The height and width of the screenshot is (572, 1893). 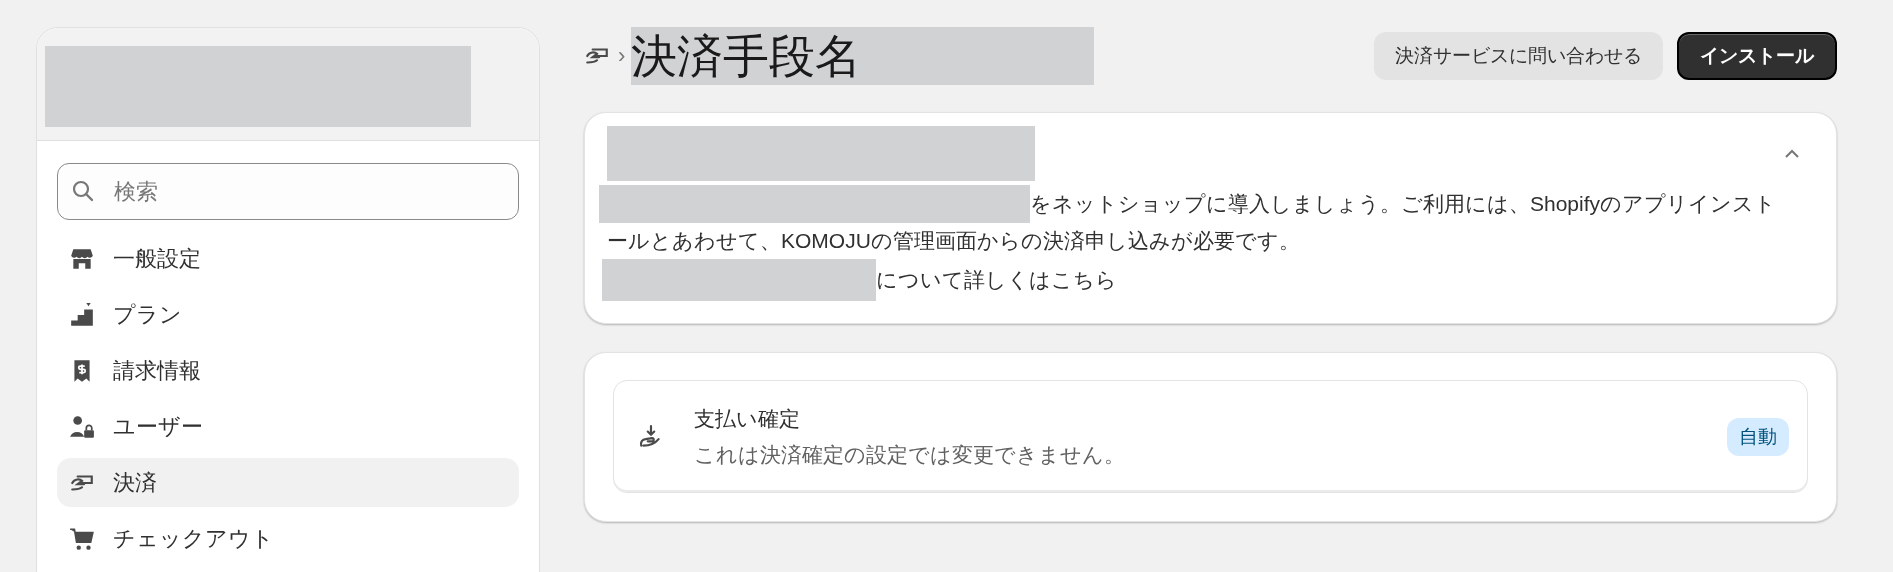 What do you see at coordinates (82, 314) in the screenshot?
I see `stairs-icon` at bounding box center [82, 314].